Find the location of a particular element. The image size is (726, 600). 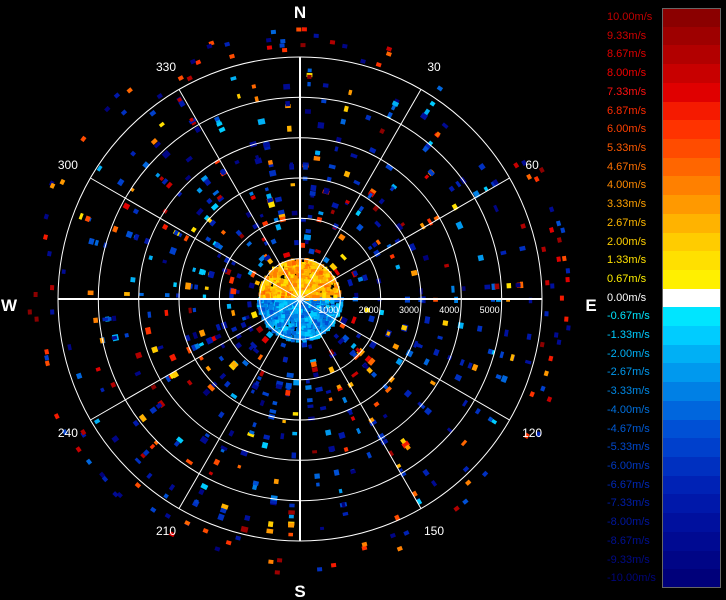

legend-label: 9.33m/s is located at coordinates (627, 35).